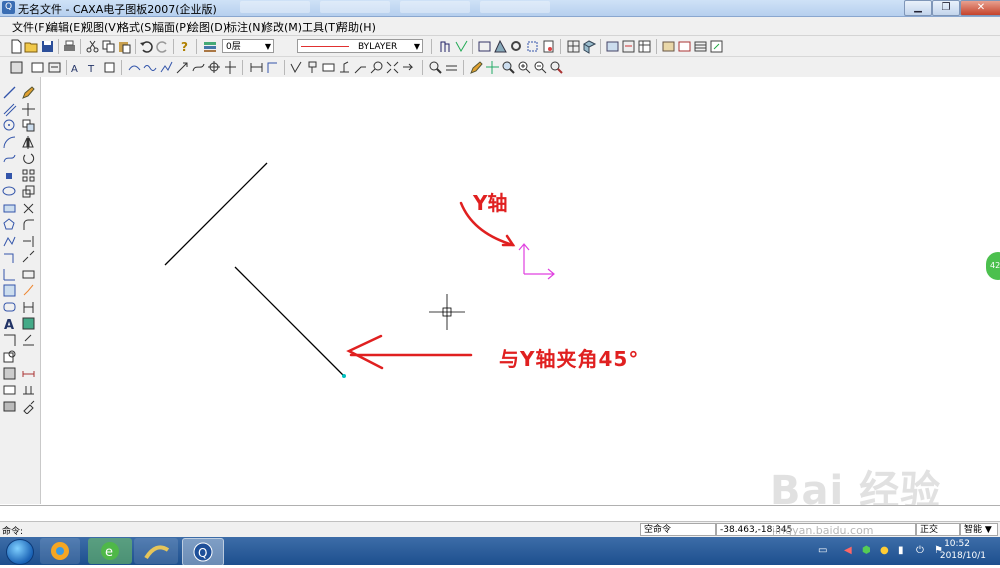 The image size is (1000, 568). Describe the element at coordinates (9, 307) in the screenshot. I see `block-insert-icon` at that location.